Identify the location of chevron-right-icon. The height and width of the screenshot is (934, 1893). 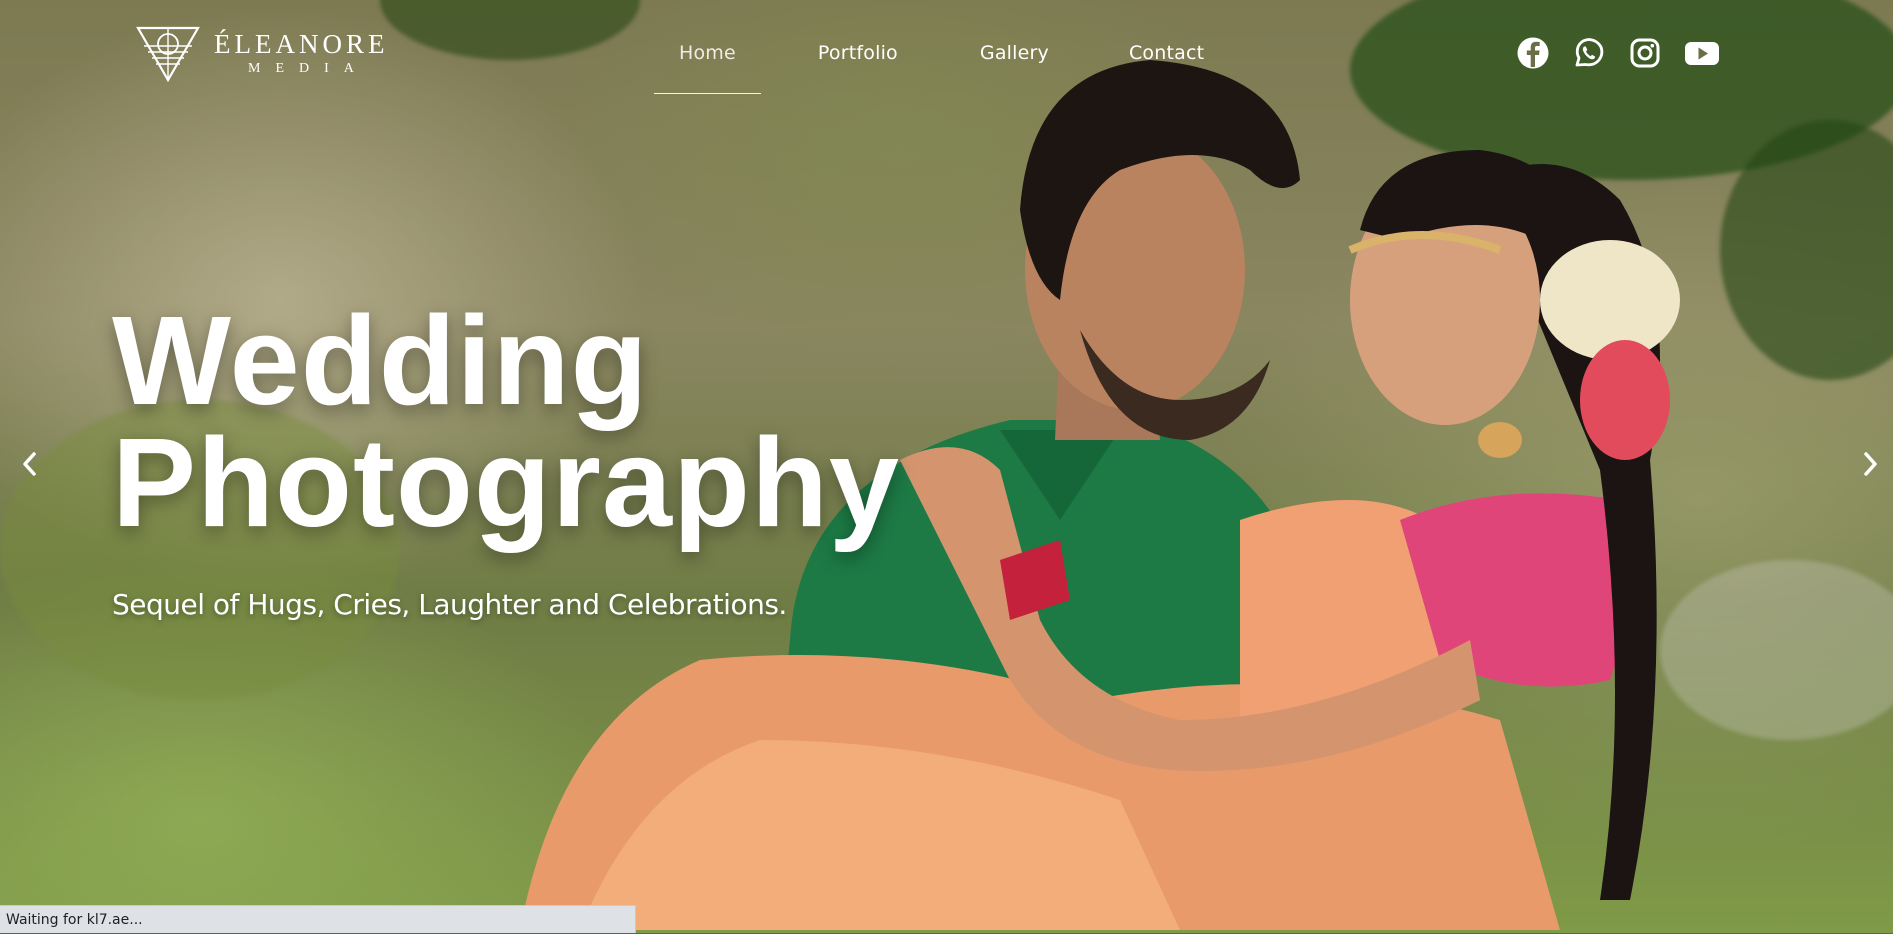
(1870, 464).